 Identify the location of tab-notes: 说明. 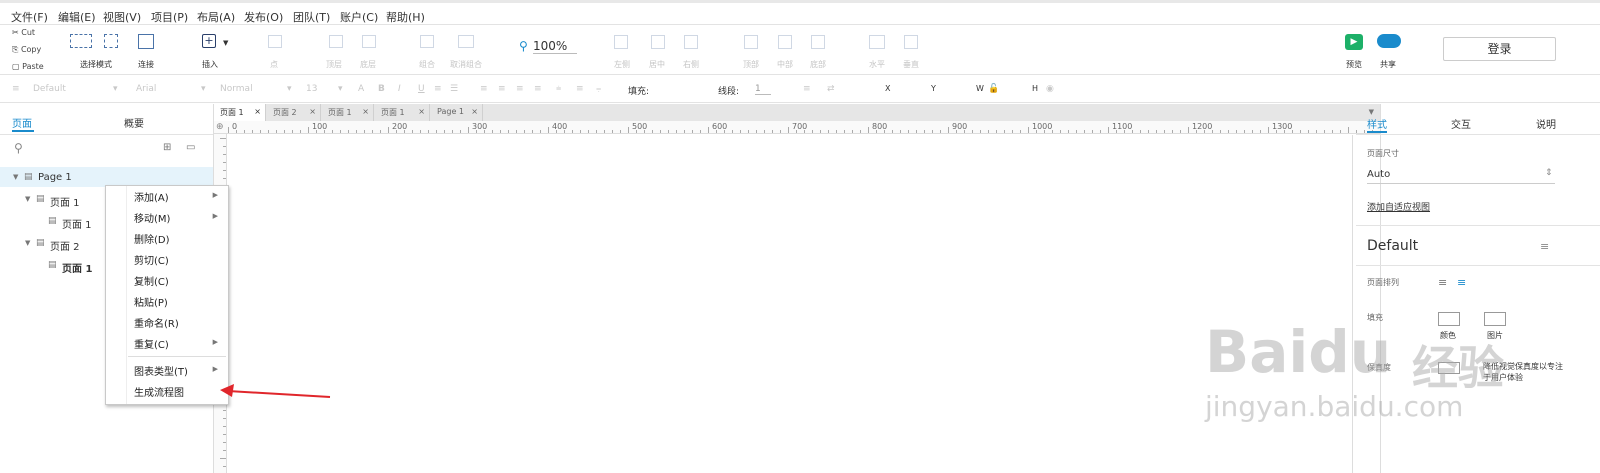
(1546, 123).